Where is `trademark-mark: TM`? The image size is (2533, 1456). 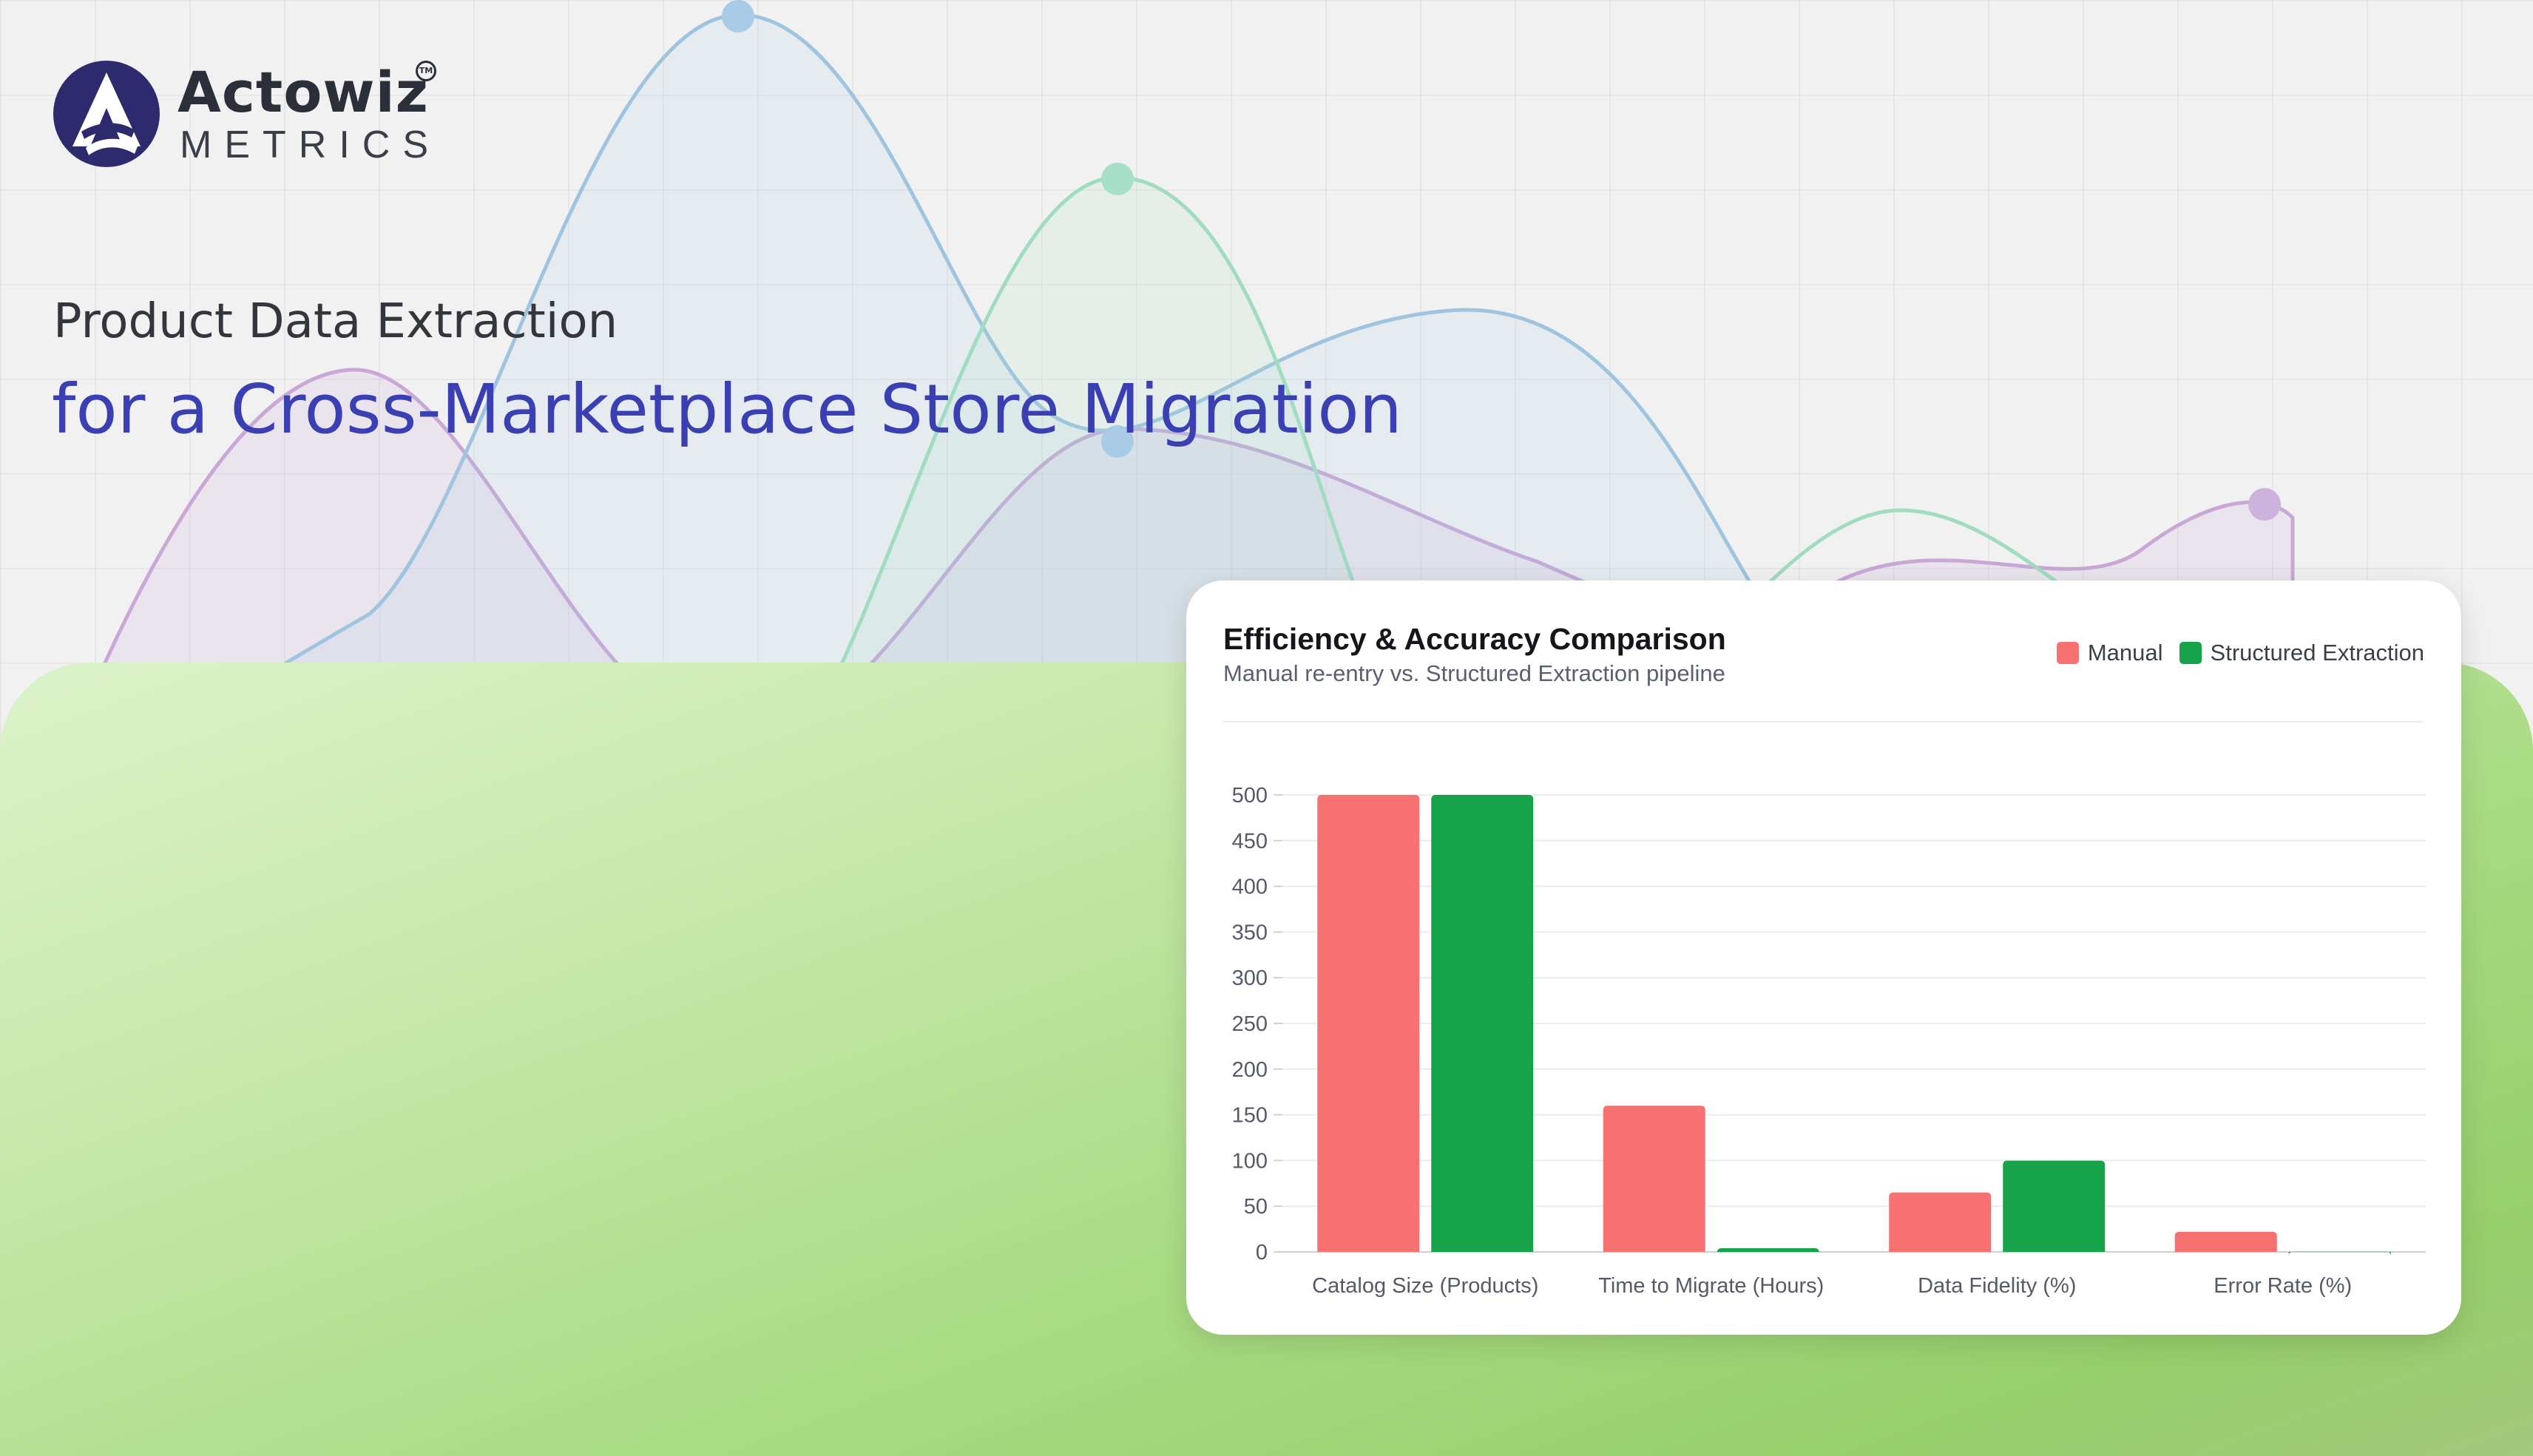 trademark-mark: TM is located at coordinates (426, 71).